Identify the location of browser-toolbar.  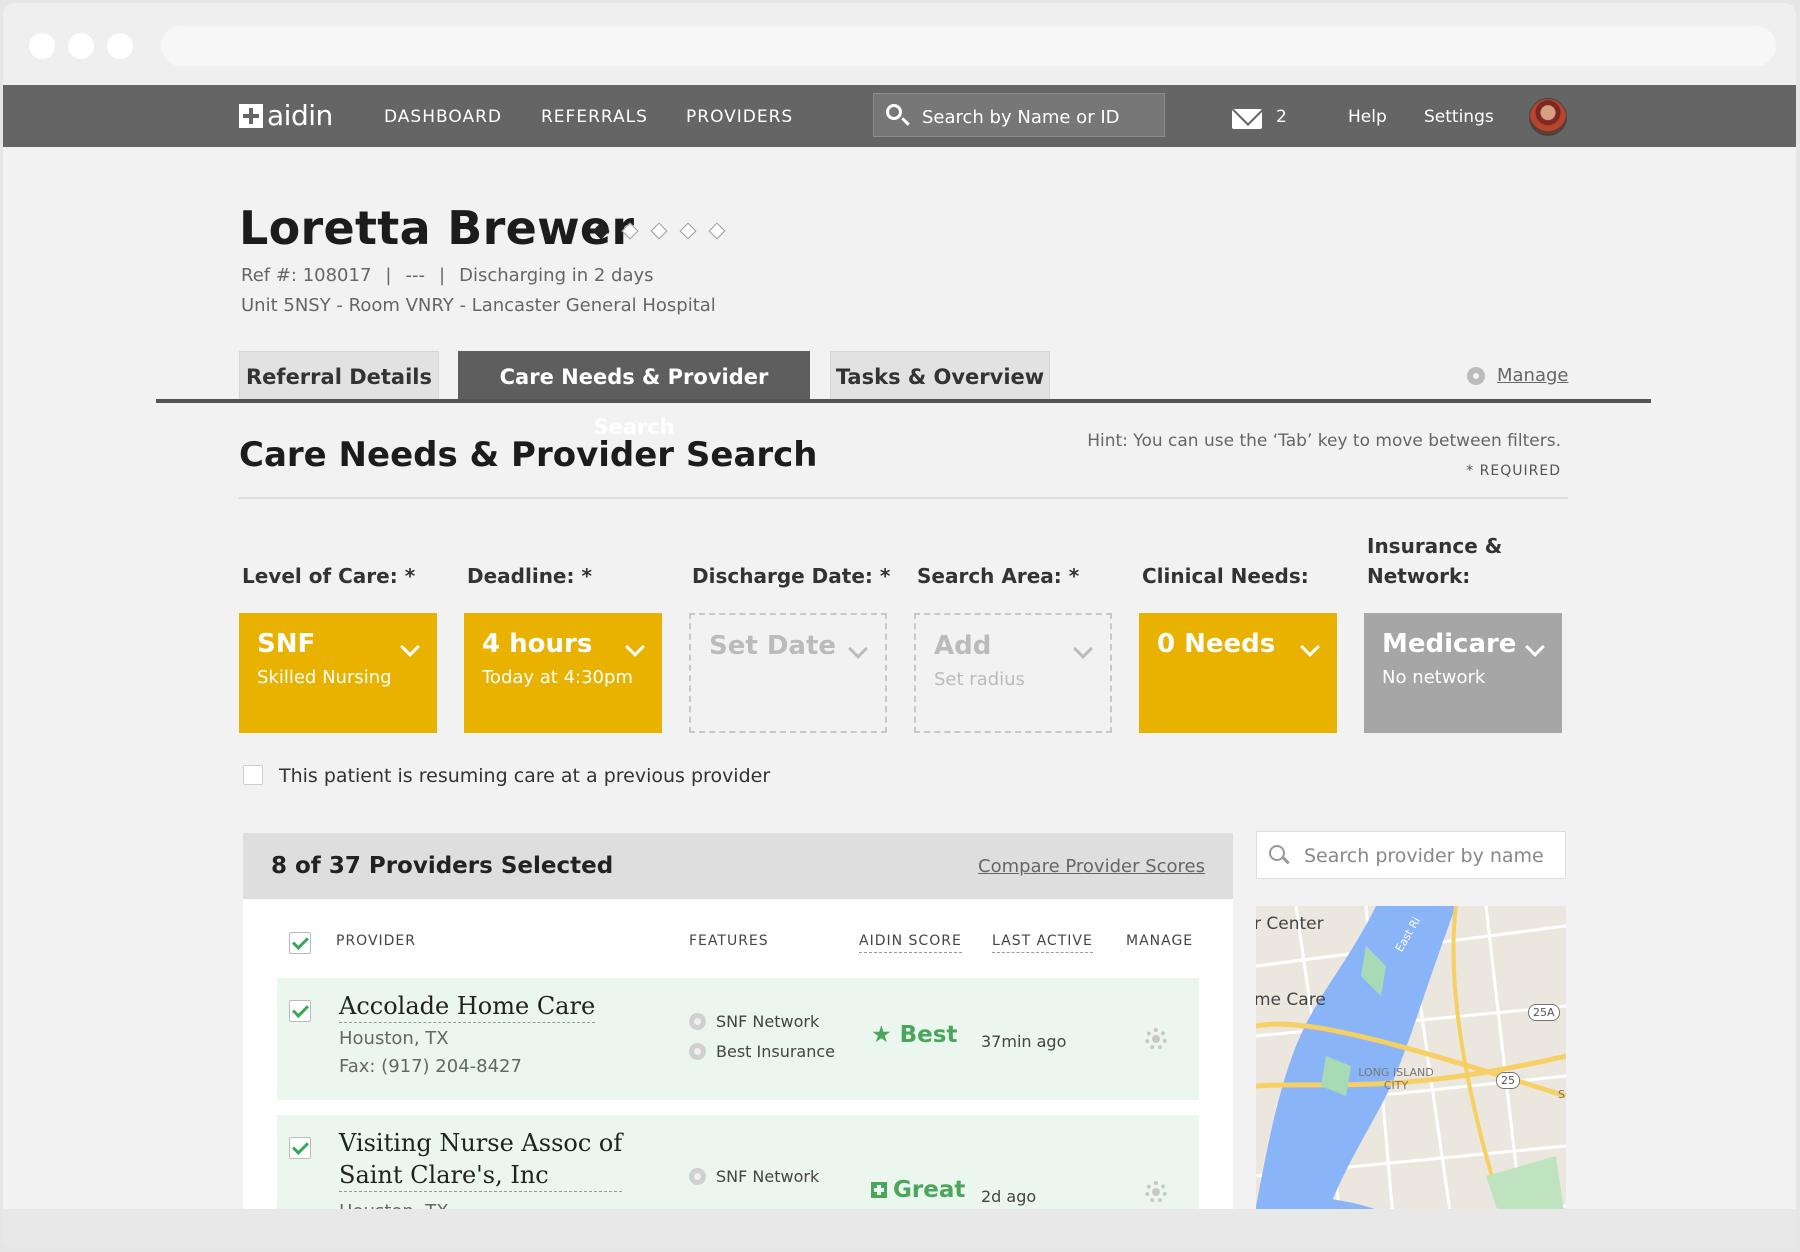
(899, 44).